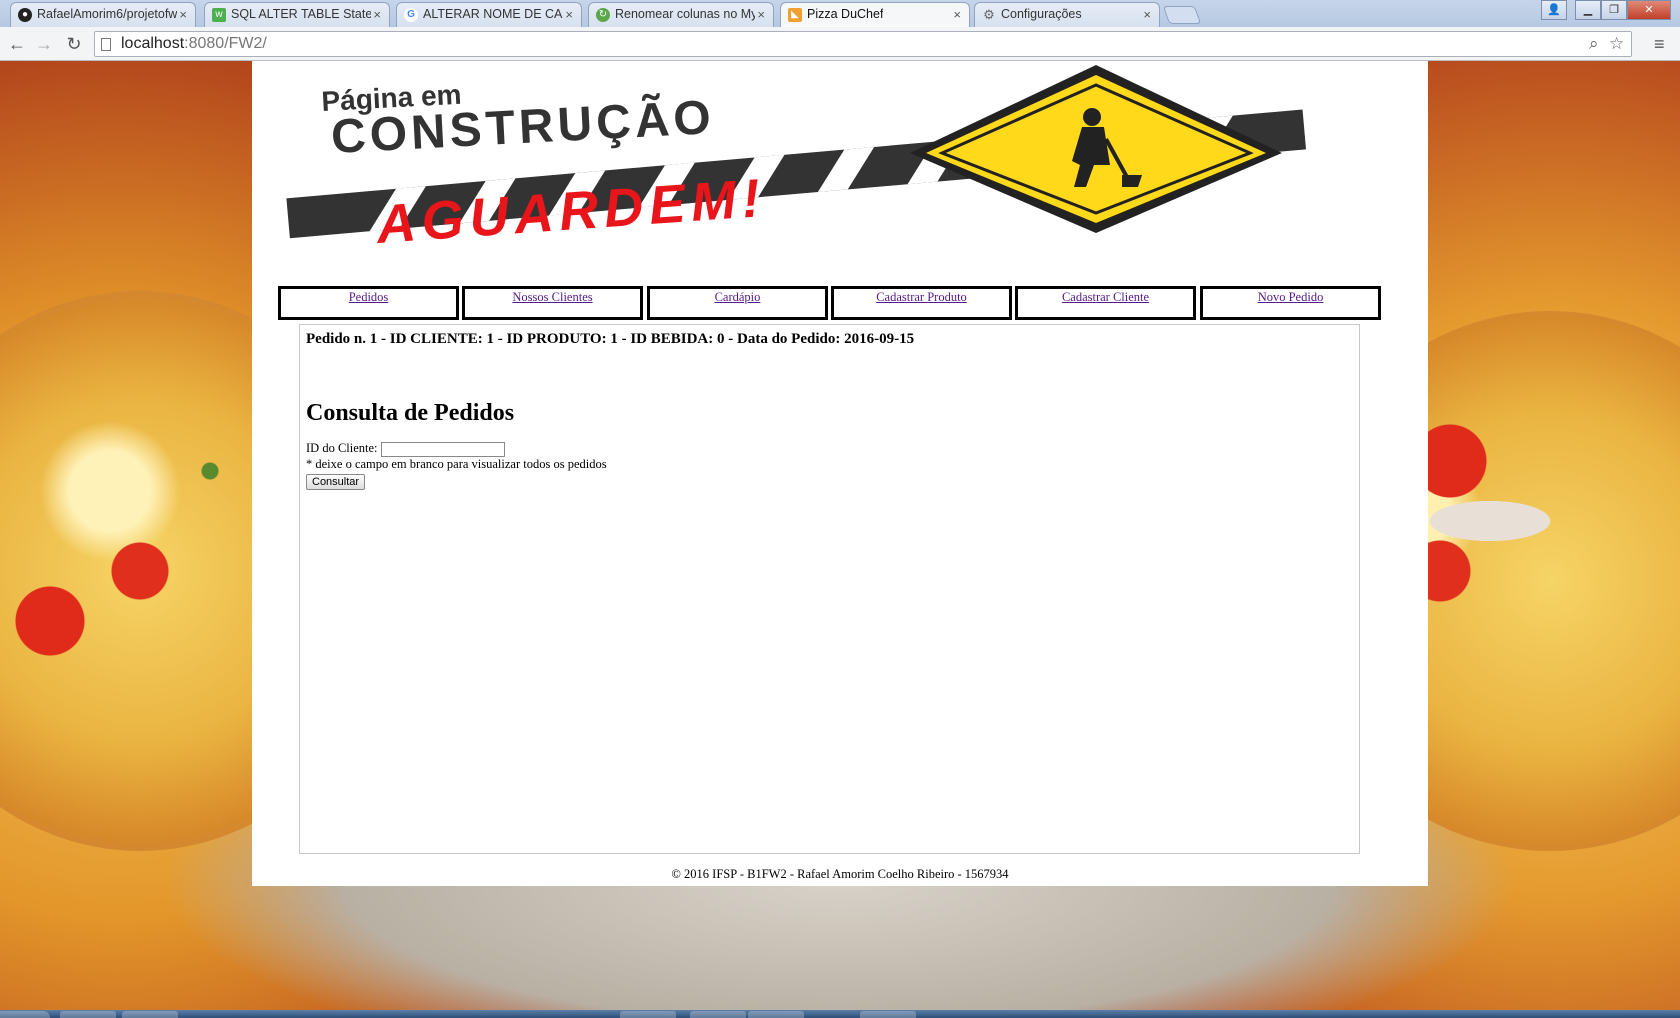 Image resolution: width=1680 pixels, height=1018 pixels. I want to click on under-construction-image: Página em CONSTRUÇÃO AGUARDEM!, so click(796, 160).